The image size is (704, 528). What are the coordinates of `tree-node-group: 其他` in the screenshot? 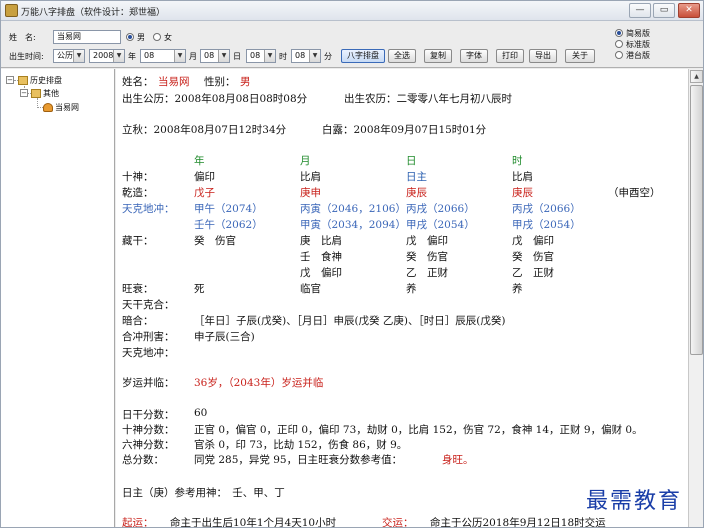 It's located at (45, 93).